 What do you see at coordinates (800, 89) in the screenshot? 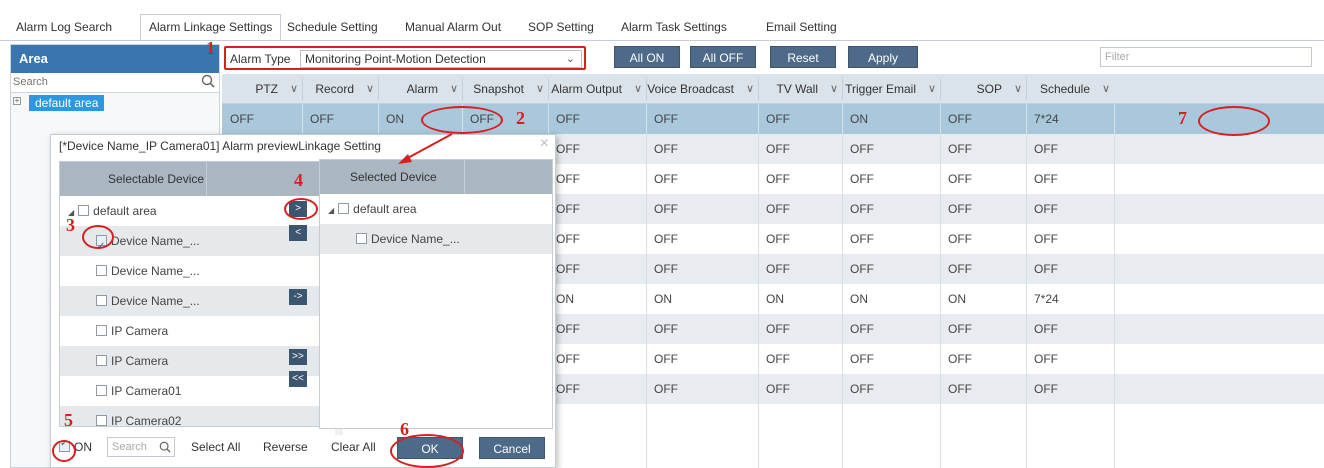
I see `column-header: TV Wall ∨` at bounding box center [800, 89].